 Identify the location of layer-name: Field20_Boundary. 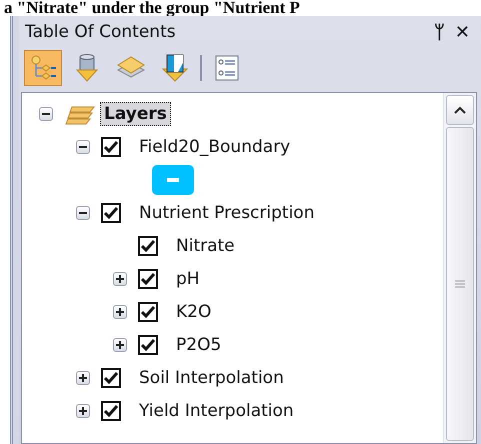
(214, 146).